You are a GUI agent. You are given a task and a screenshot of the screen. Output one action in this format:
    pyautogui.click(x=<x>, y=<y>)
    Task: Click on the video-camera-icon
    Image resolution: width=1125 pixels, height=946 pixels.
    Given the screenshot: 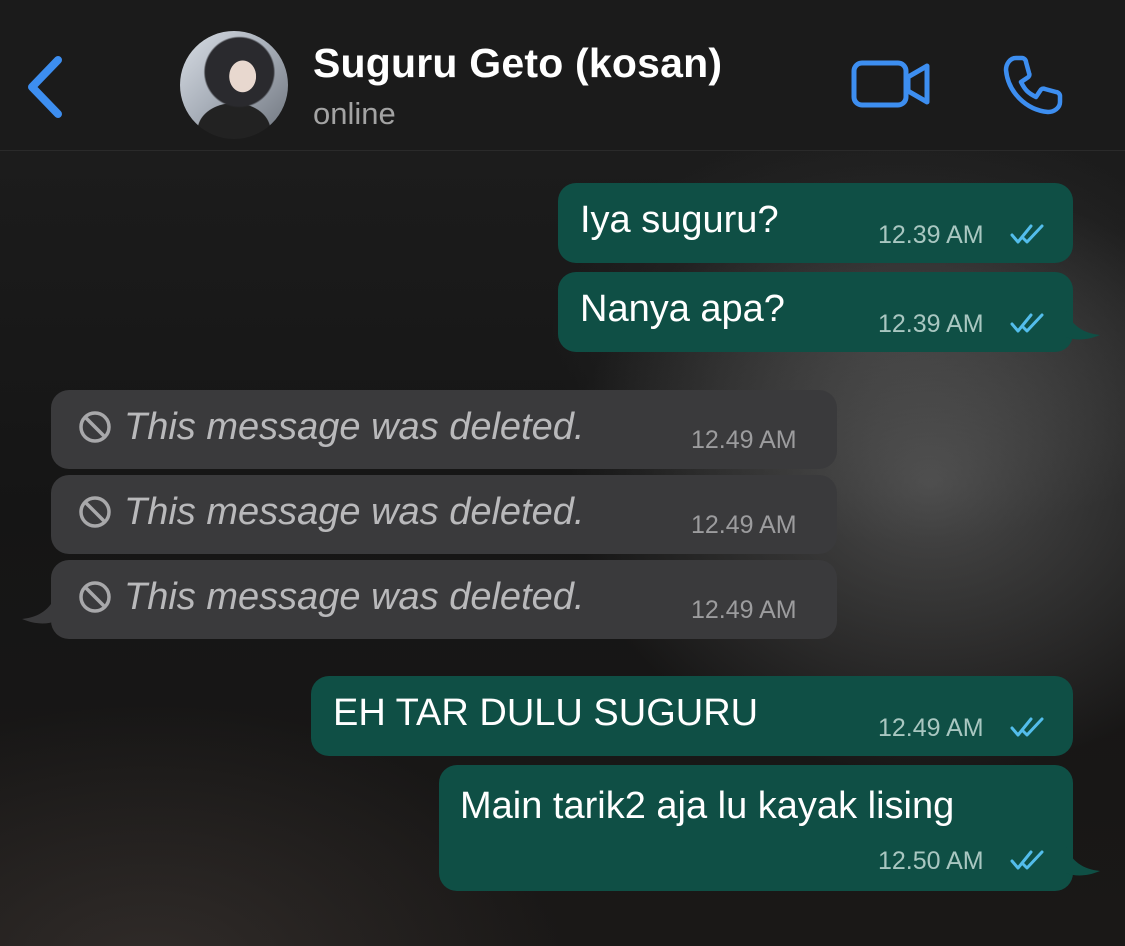 What is the action you would take?
    pyautogui.click(x=891, y=84)
    